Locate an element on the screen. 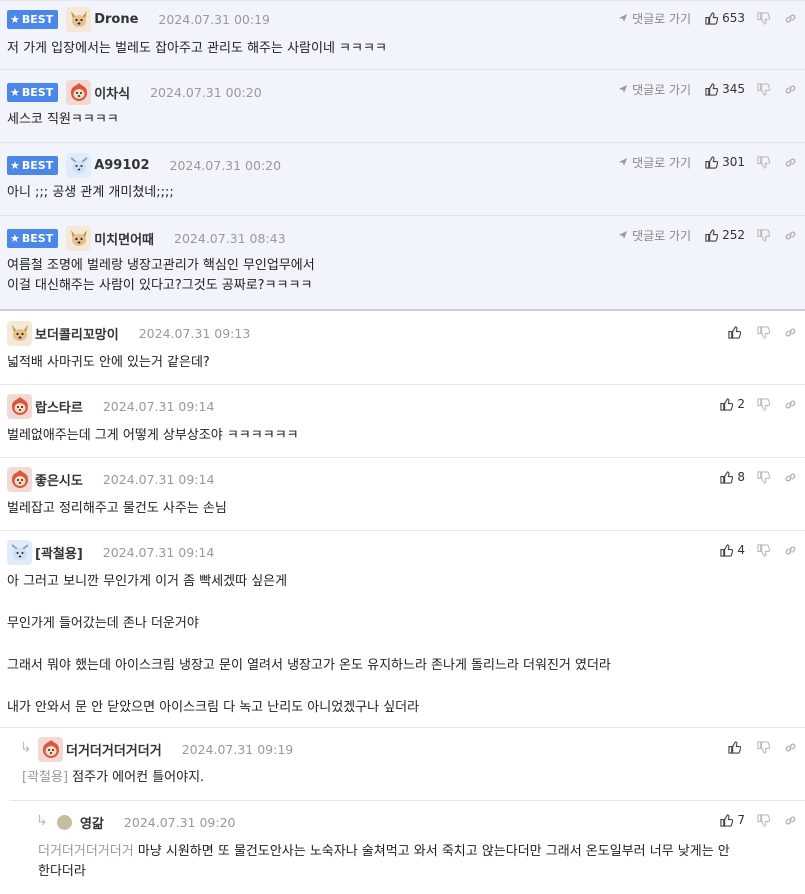 The image size is (805, 894). mention: [곽철용] is located at coordinates (45, 777).